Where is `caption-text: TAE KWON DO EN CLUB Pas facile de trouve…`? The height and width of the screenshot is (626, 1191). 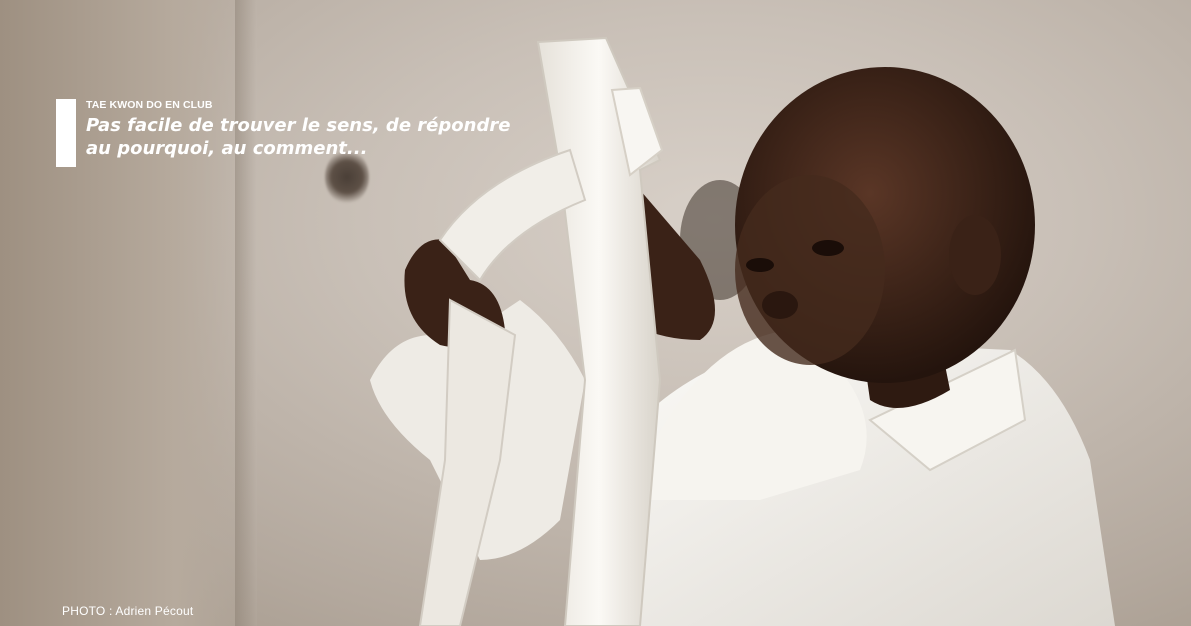
caption-text: TAE KWON DO EN CLUB Pas facile de trouve… is located at coordinates (311, 133).